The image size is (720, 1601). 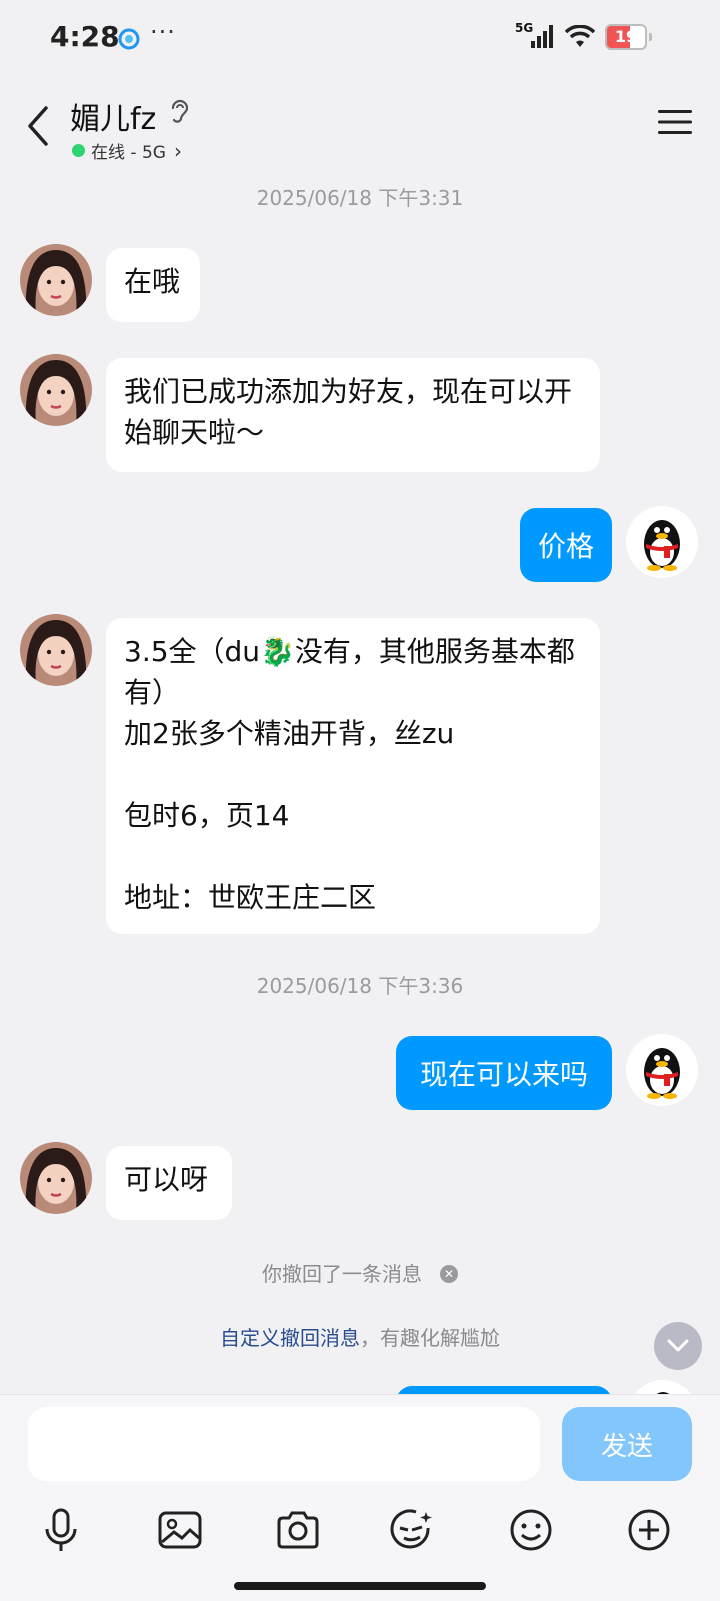 What do you see at coordinates (627, 1444) in the screenshot?
I see `send-button: 发送` at bounding box center [627, 1444].